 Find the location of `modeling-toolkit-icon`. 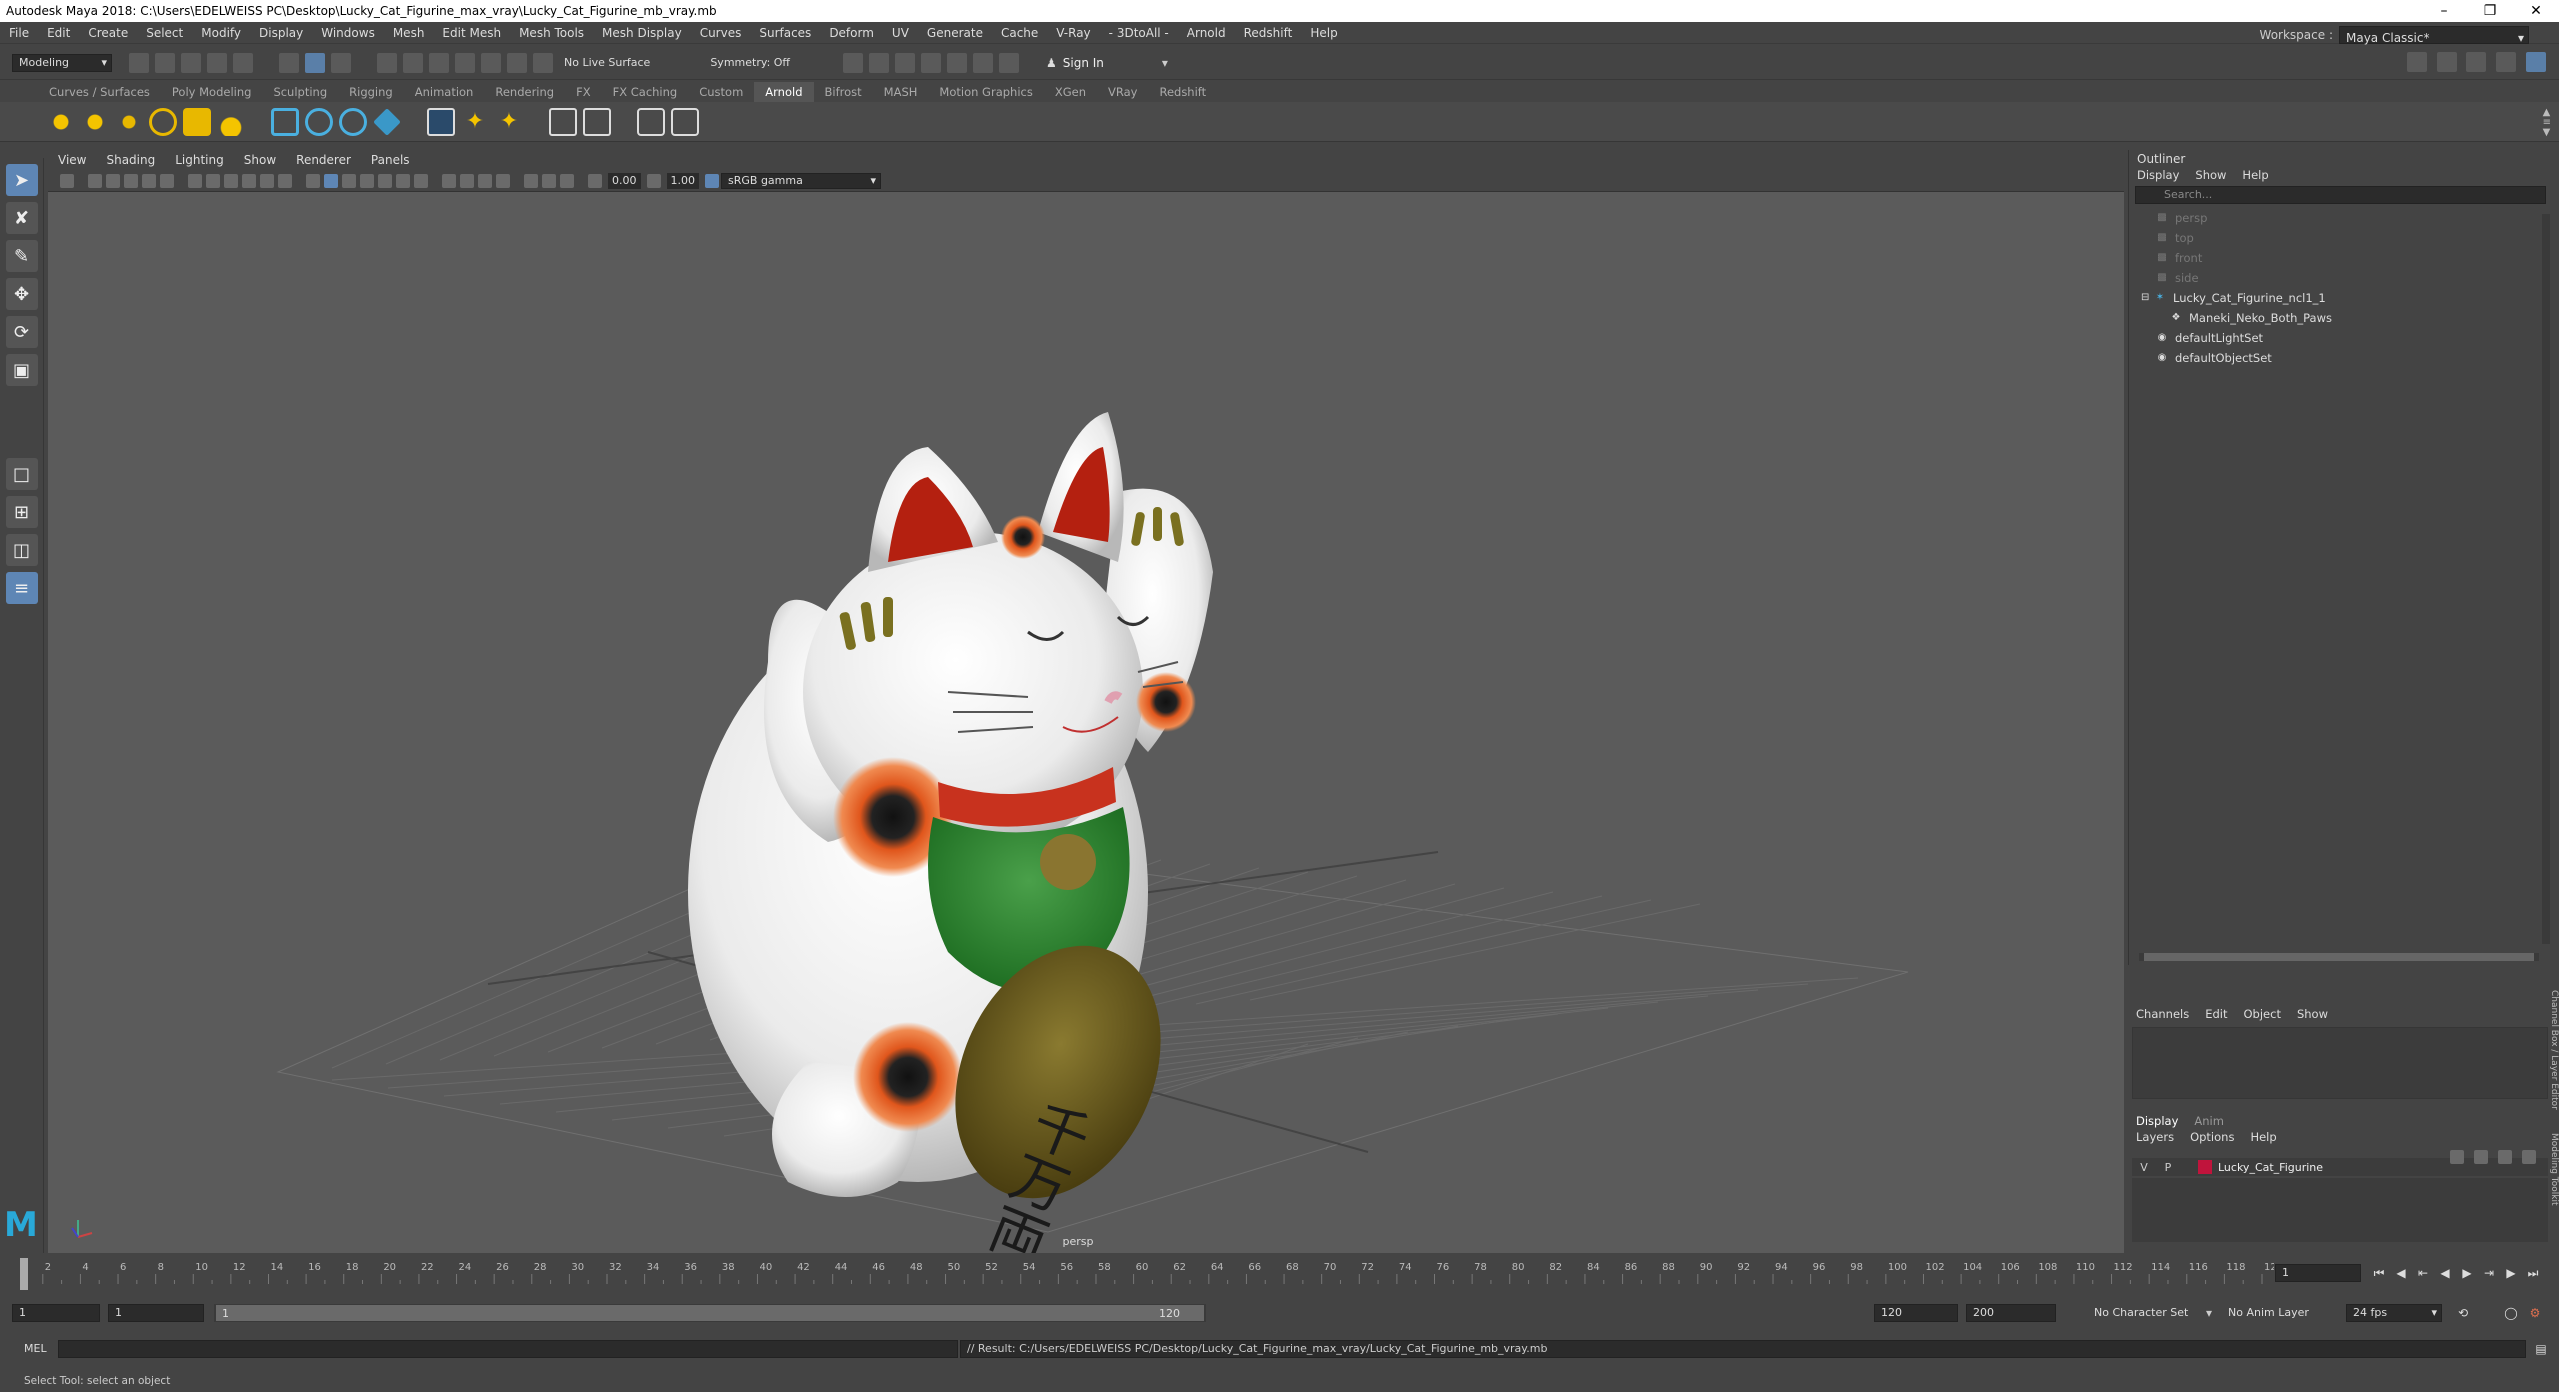

modeling-toolkit-icon is located at coordinates (2416, 62).